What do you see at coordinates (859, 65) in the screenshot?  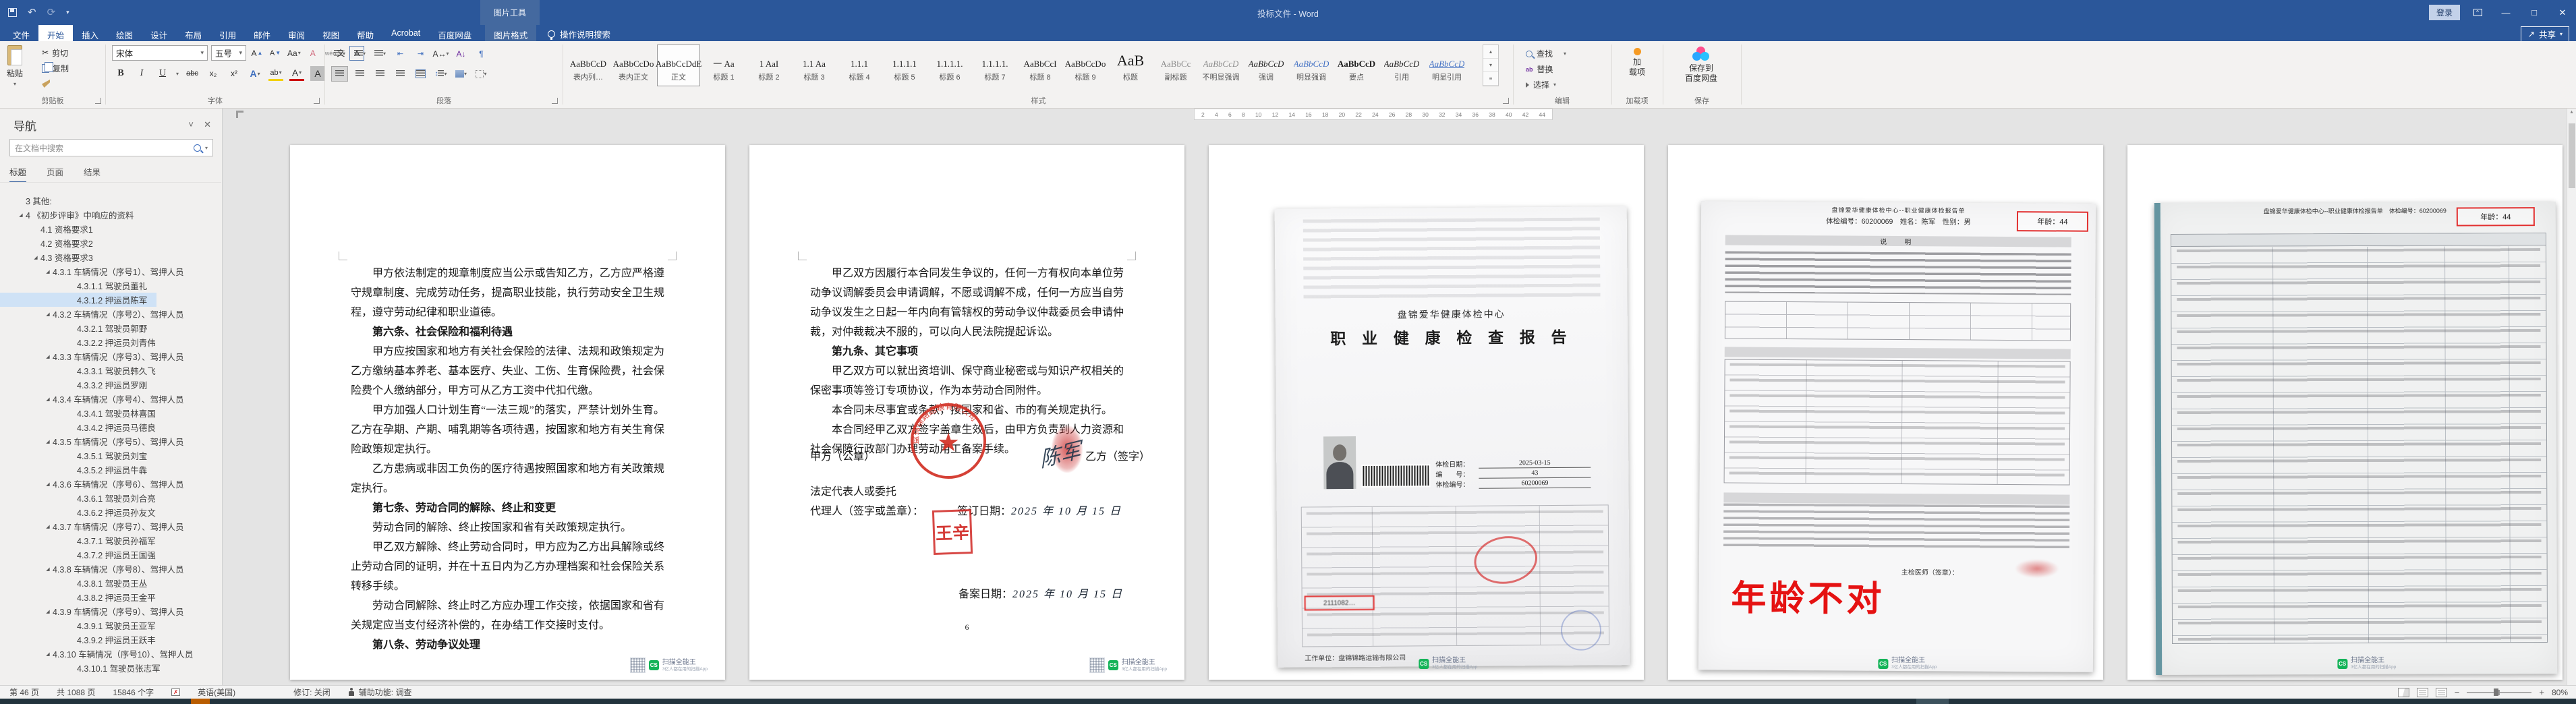 I see `style-chip: 1.1.1 标题 4` at bounding box center [859, 65].